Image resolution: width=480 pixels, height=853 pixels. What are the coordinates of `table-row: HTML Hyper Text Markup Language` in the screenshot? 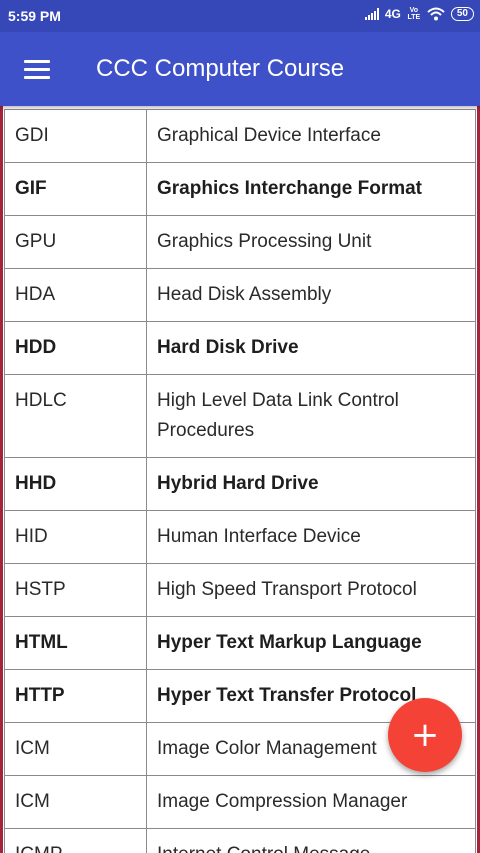 It's located at (240, 643).